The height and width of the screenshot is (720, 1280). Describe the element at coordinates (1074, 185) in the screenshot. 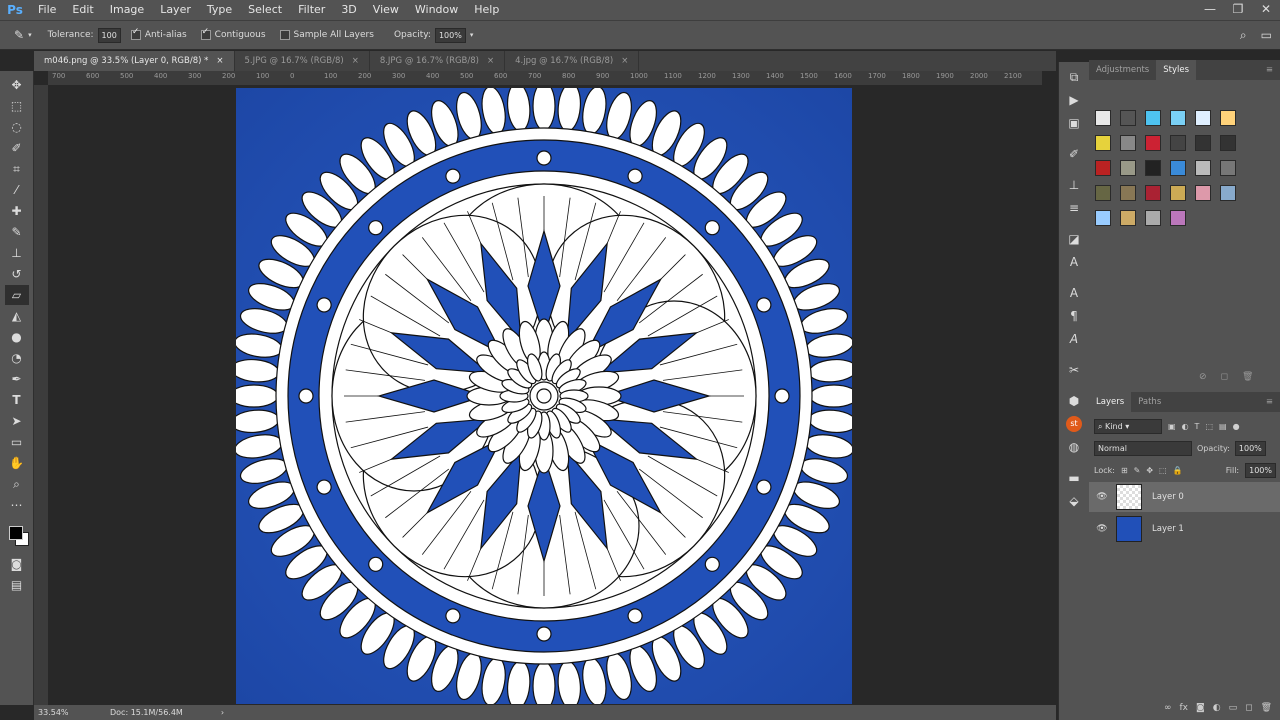

I see `clone-source-icon: ⊥` at that location.